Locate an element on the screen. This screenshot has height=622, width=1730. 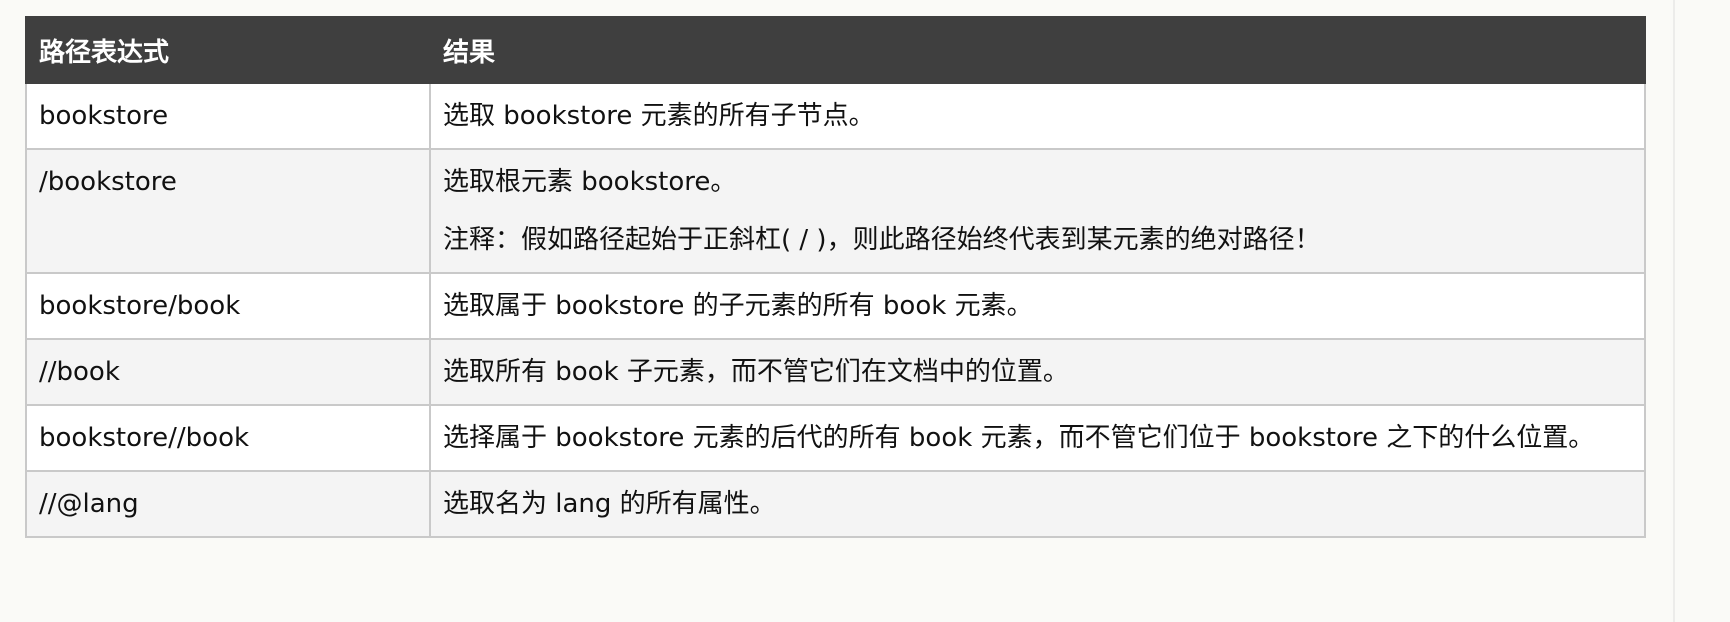
result-cell: 选取所有 book 子元素，而不管它们在文档中的位置。 is located at coordinates (1037, 372).